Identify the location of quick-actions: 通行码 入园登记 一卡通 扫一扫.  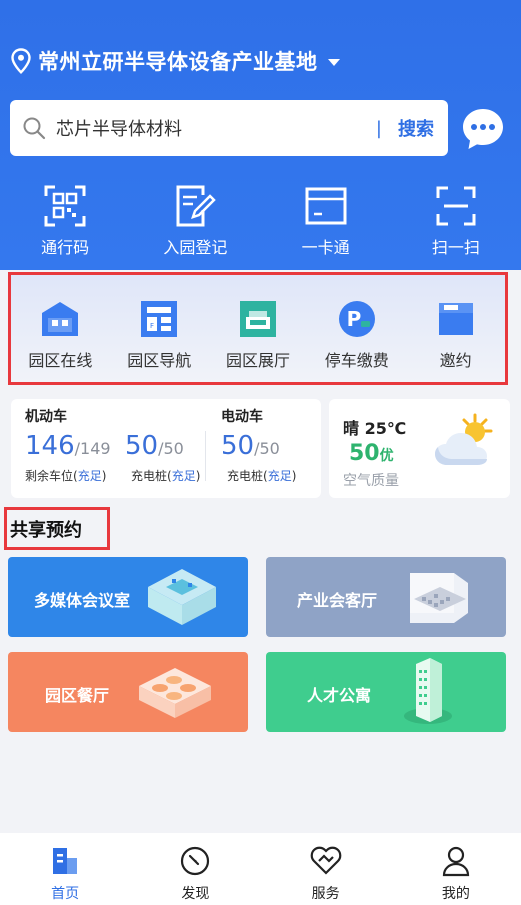
(260, 221).